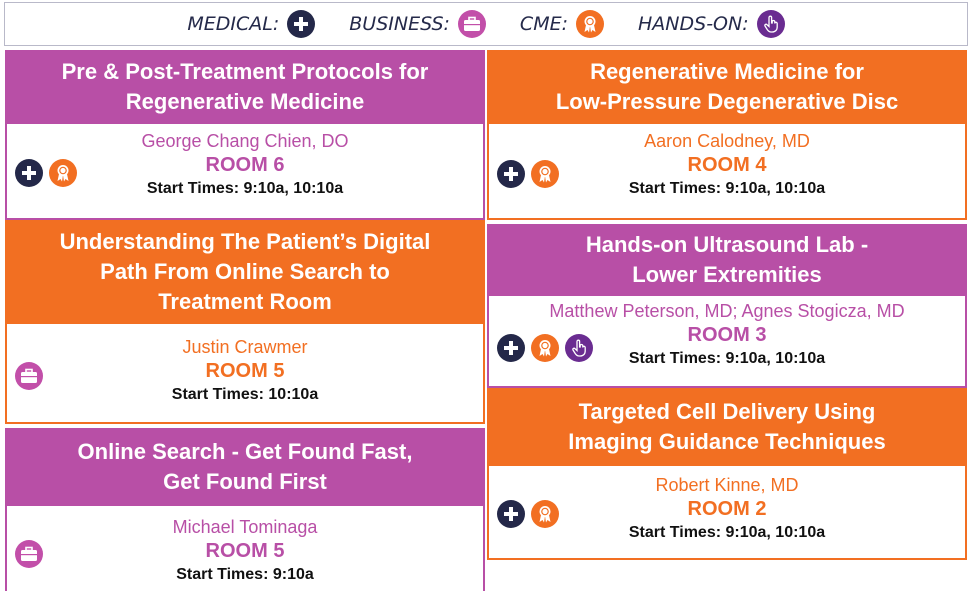  Describe the element at coordinates (727, 101) in the screenshot. I see `title-line: Low-Pressure Degenerative Disc` at that location.